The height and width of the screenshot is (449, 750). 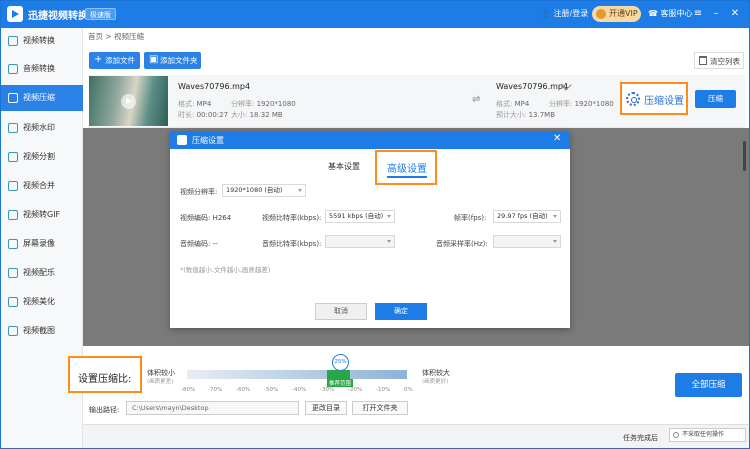 I want to click on audio-convert-icon, so click(x=13, y=69).